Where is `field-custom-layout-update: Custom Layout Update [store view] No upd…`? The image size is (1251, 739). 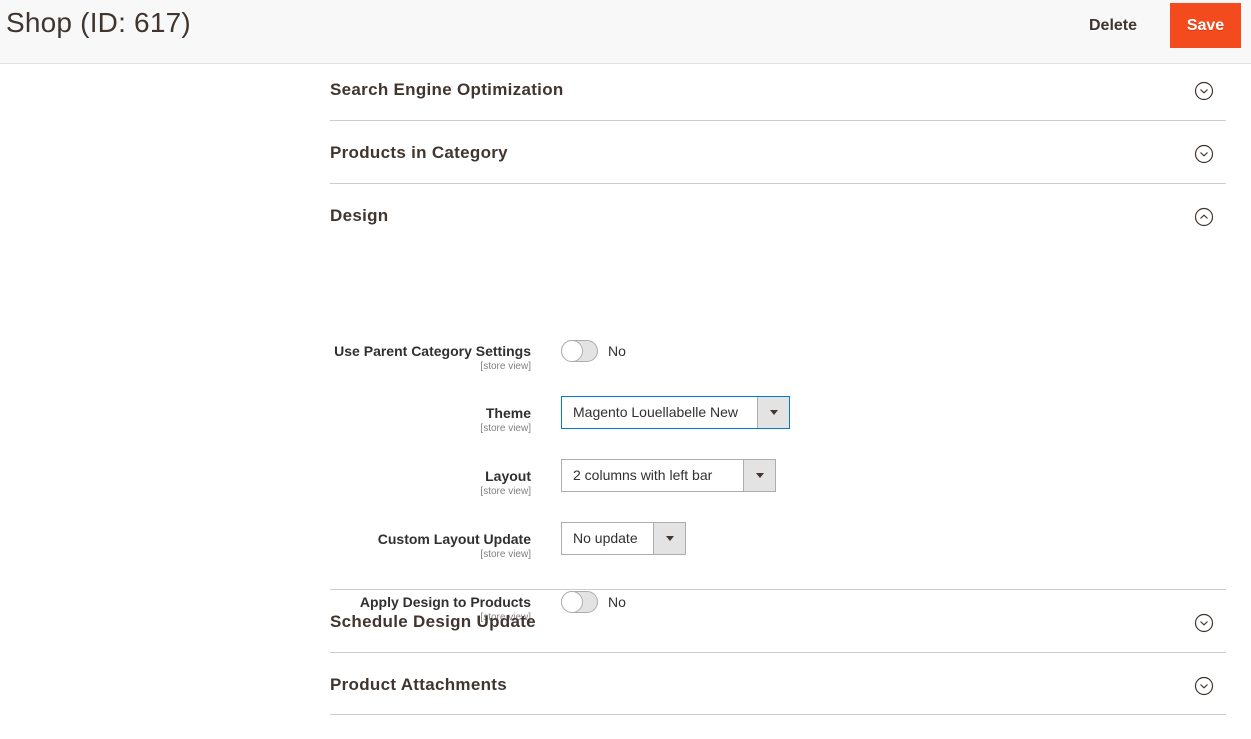
field-custom-layout-update: Custom Layout Update [store view] No upd… is located at coordinates (778, 546).